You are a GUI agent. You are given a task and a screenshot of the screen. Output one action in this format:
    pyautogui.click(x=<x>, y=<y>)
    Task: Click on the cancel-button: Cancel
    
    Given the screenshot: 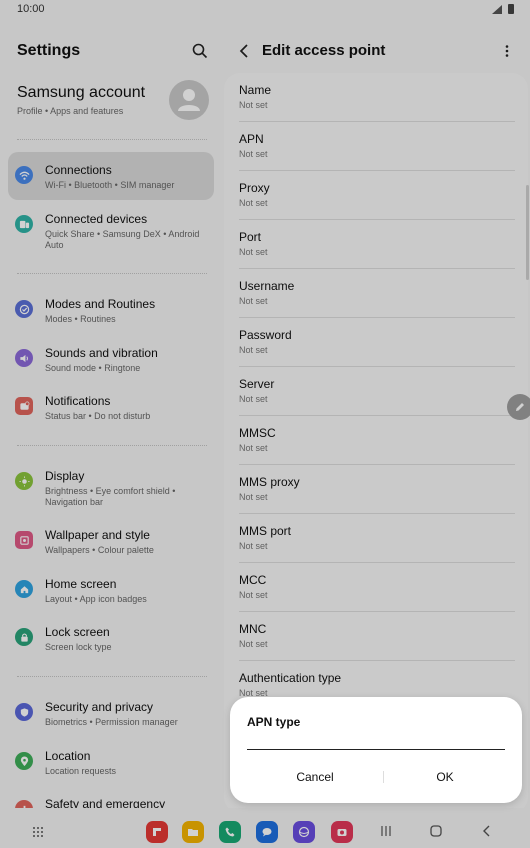 What is the action you would take?
    pyautogui.click(x=315, y=777)
    